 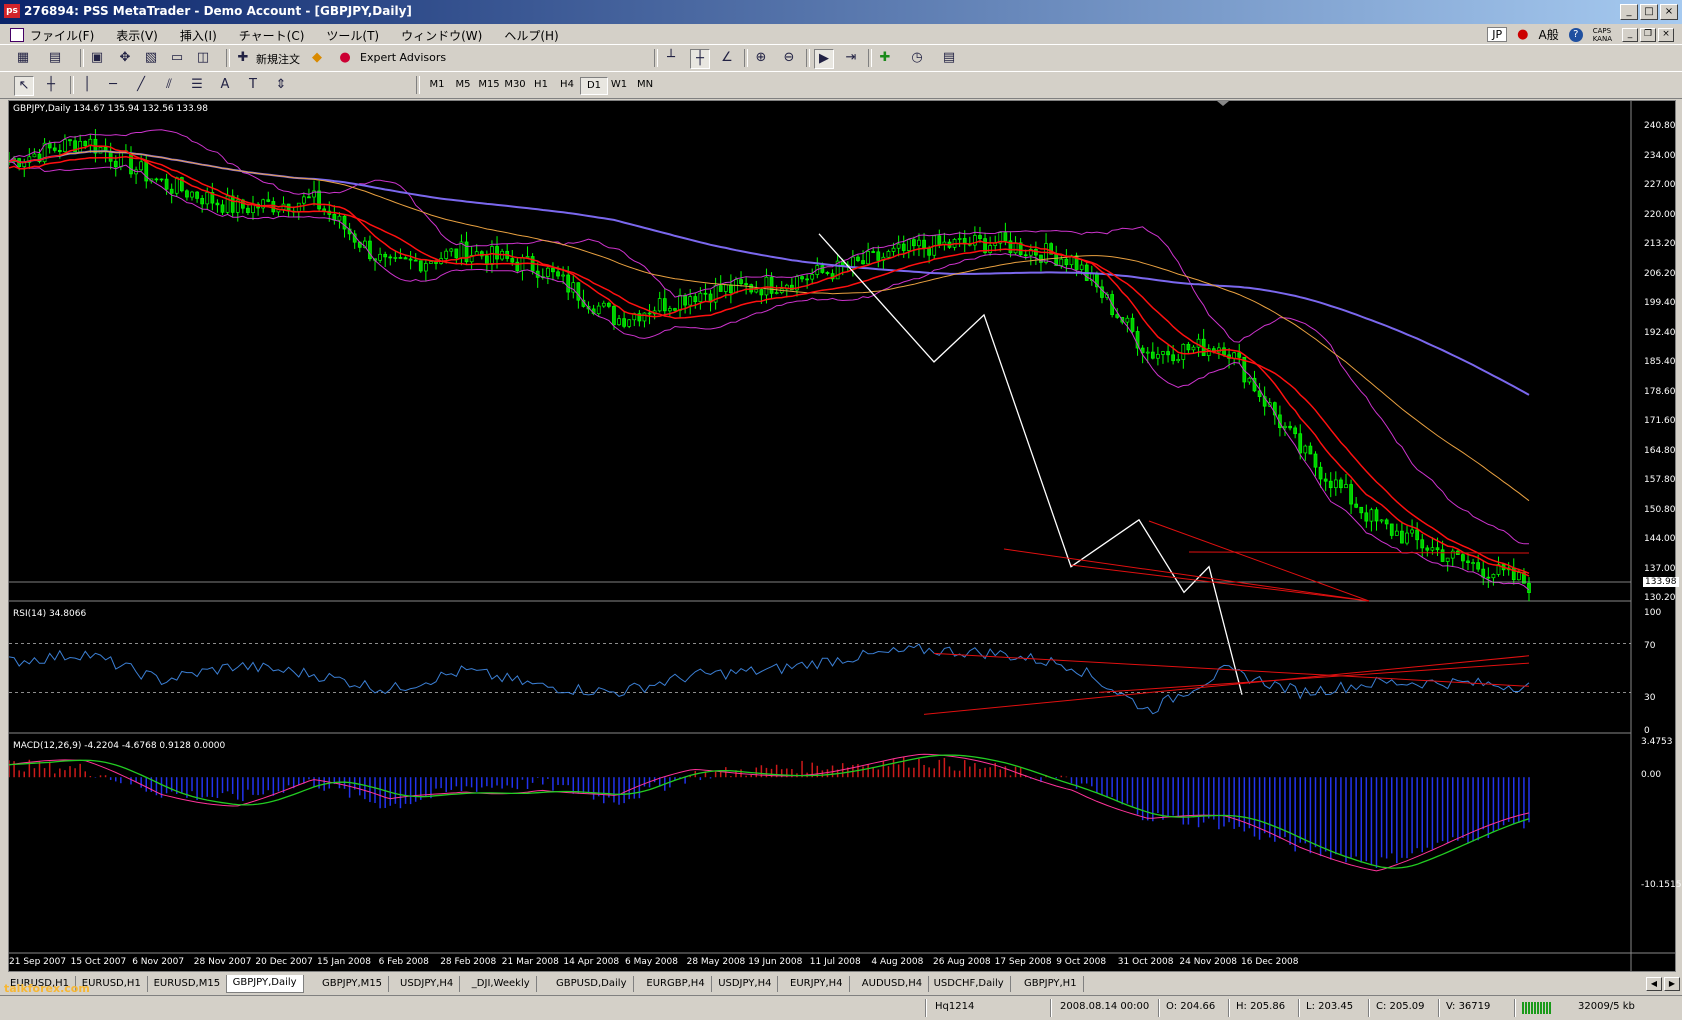 I want to click on timeframe-h1: H1, so click(x=541, y=85).